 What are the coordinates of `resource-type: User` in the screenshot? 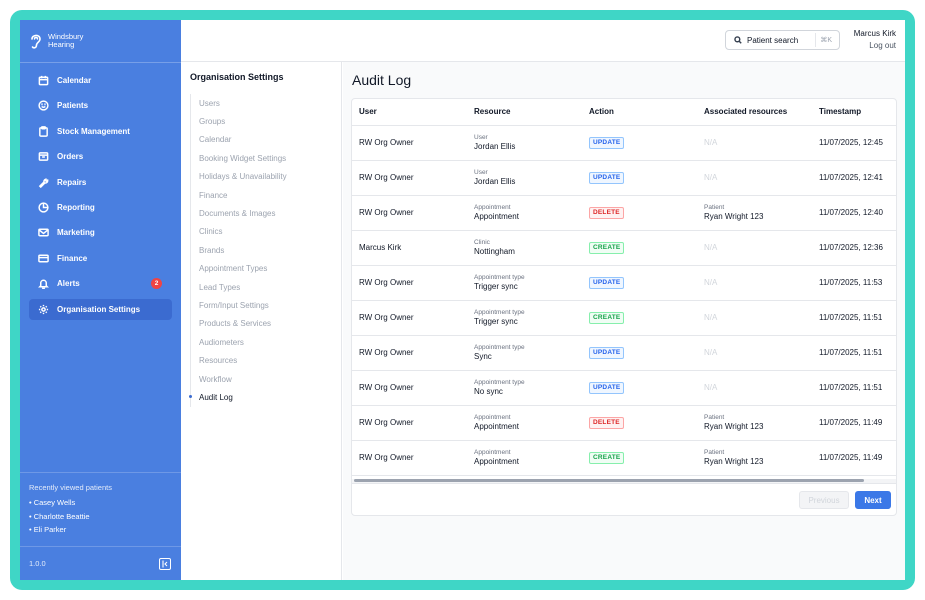 It's located at (481, 137).